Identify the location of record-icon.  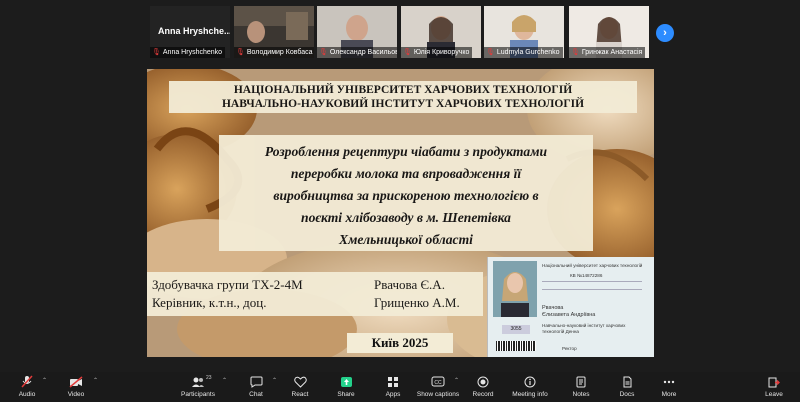
(483, 381).